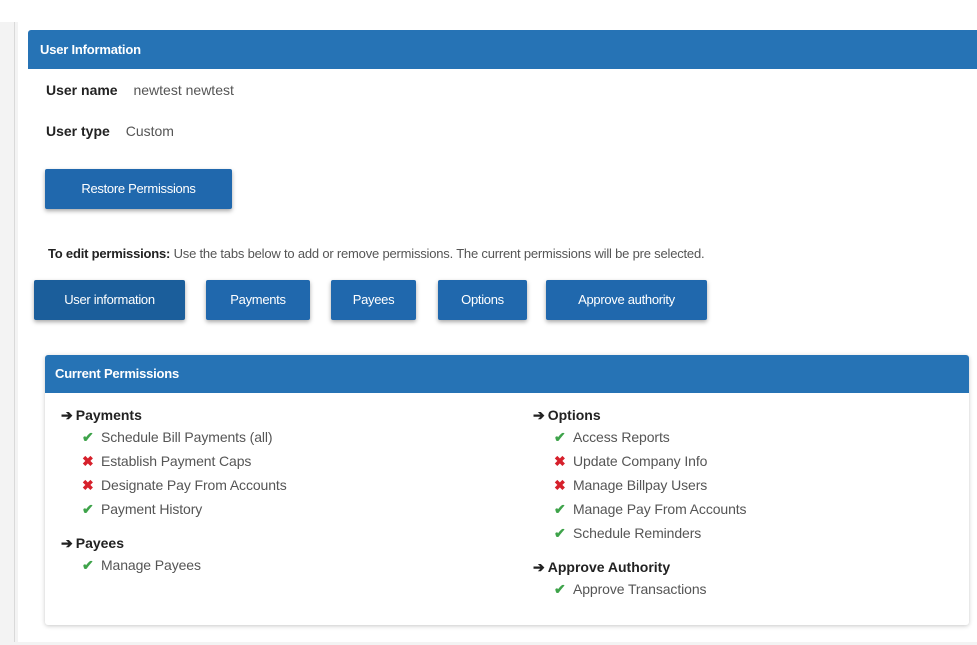 The image size is (977, 645). What do you see at coordinates (626, 300) in the screenshot?
I see `tab-approve-authority: Approve authority` at bounding box center [626, 300].